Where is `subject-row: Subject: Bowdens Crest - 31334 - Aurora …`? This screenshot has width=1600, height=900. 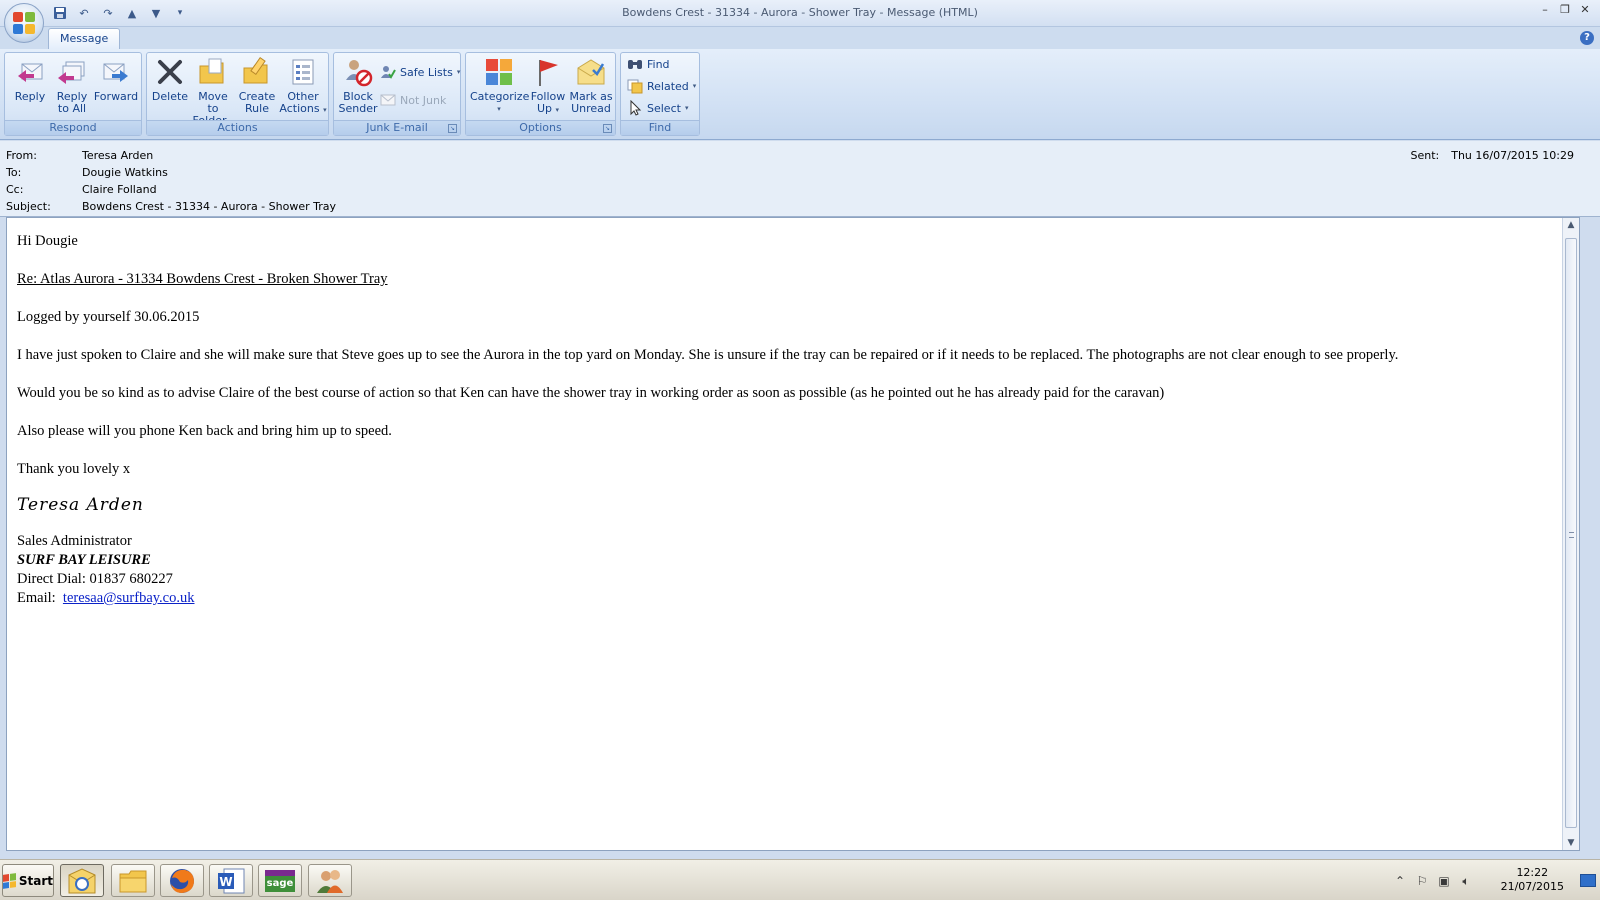 subject-row: Subject: Bowdens Crest - 31334 - Aurora … is located at coordinates (171, 207).